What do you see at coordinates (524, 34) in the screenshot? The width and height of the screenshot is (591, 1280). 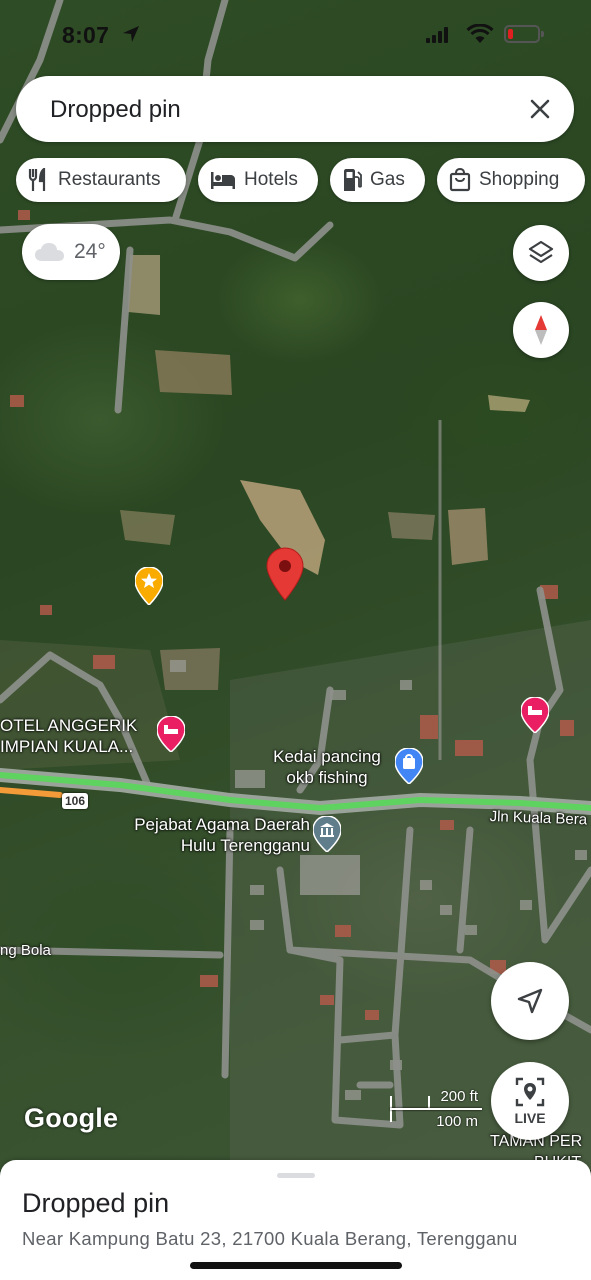 I see `battery-icon` at bounding box center [524, 34].